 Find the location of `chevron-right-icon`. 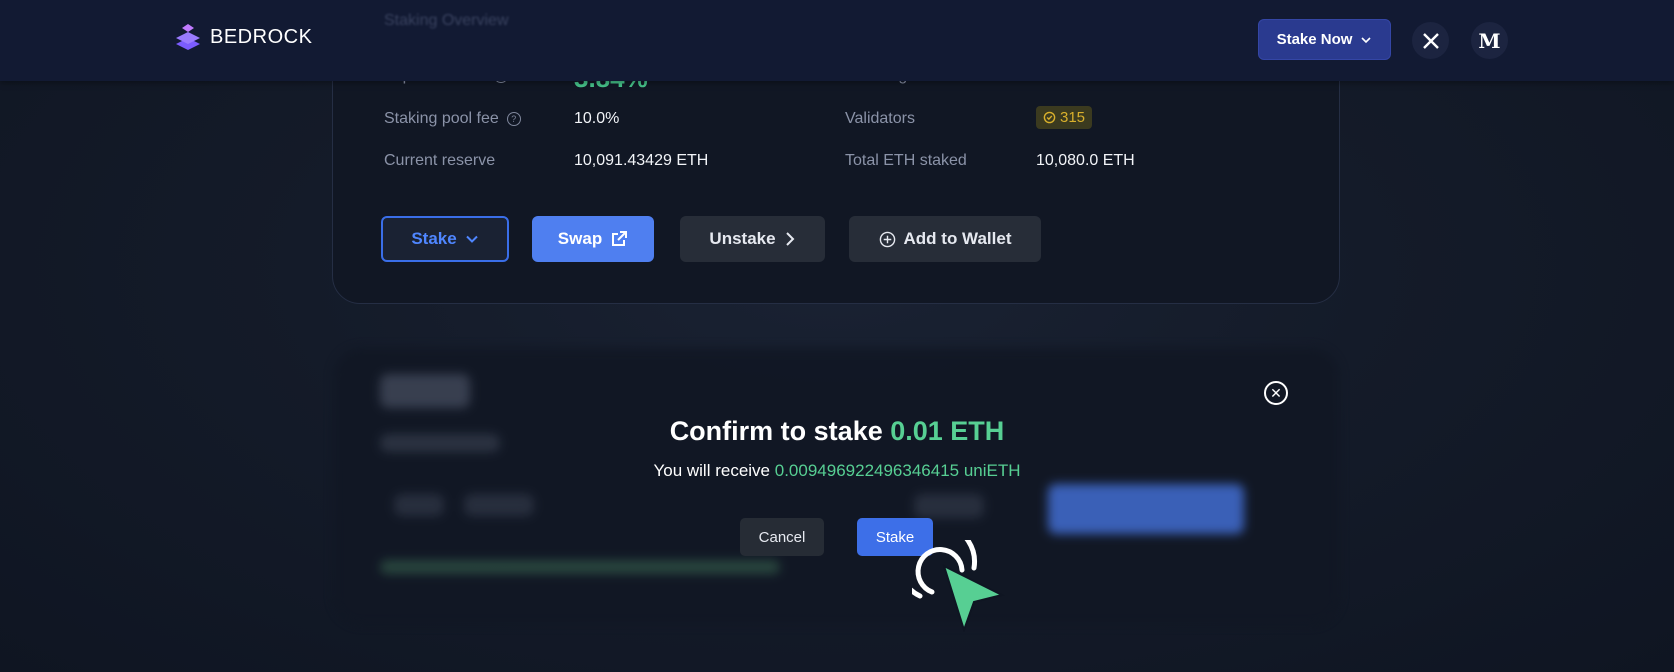

chevron-right-icon is located at coordinates (789, 239).